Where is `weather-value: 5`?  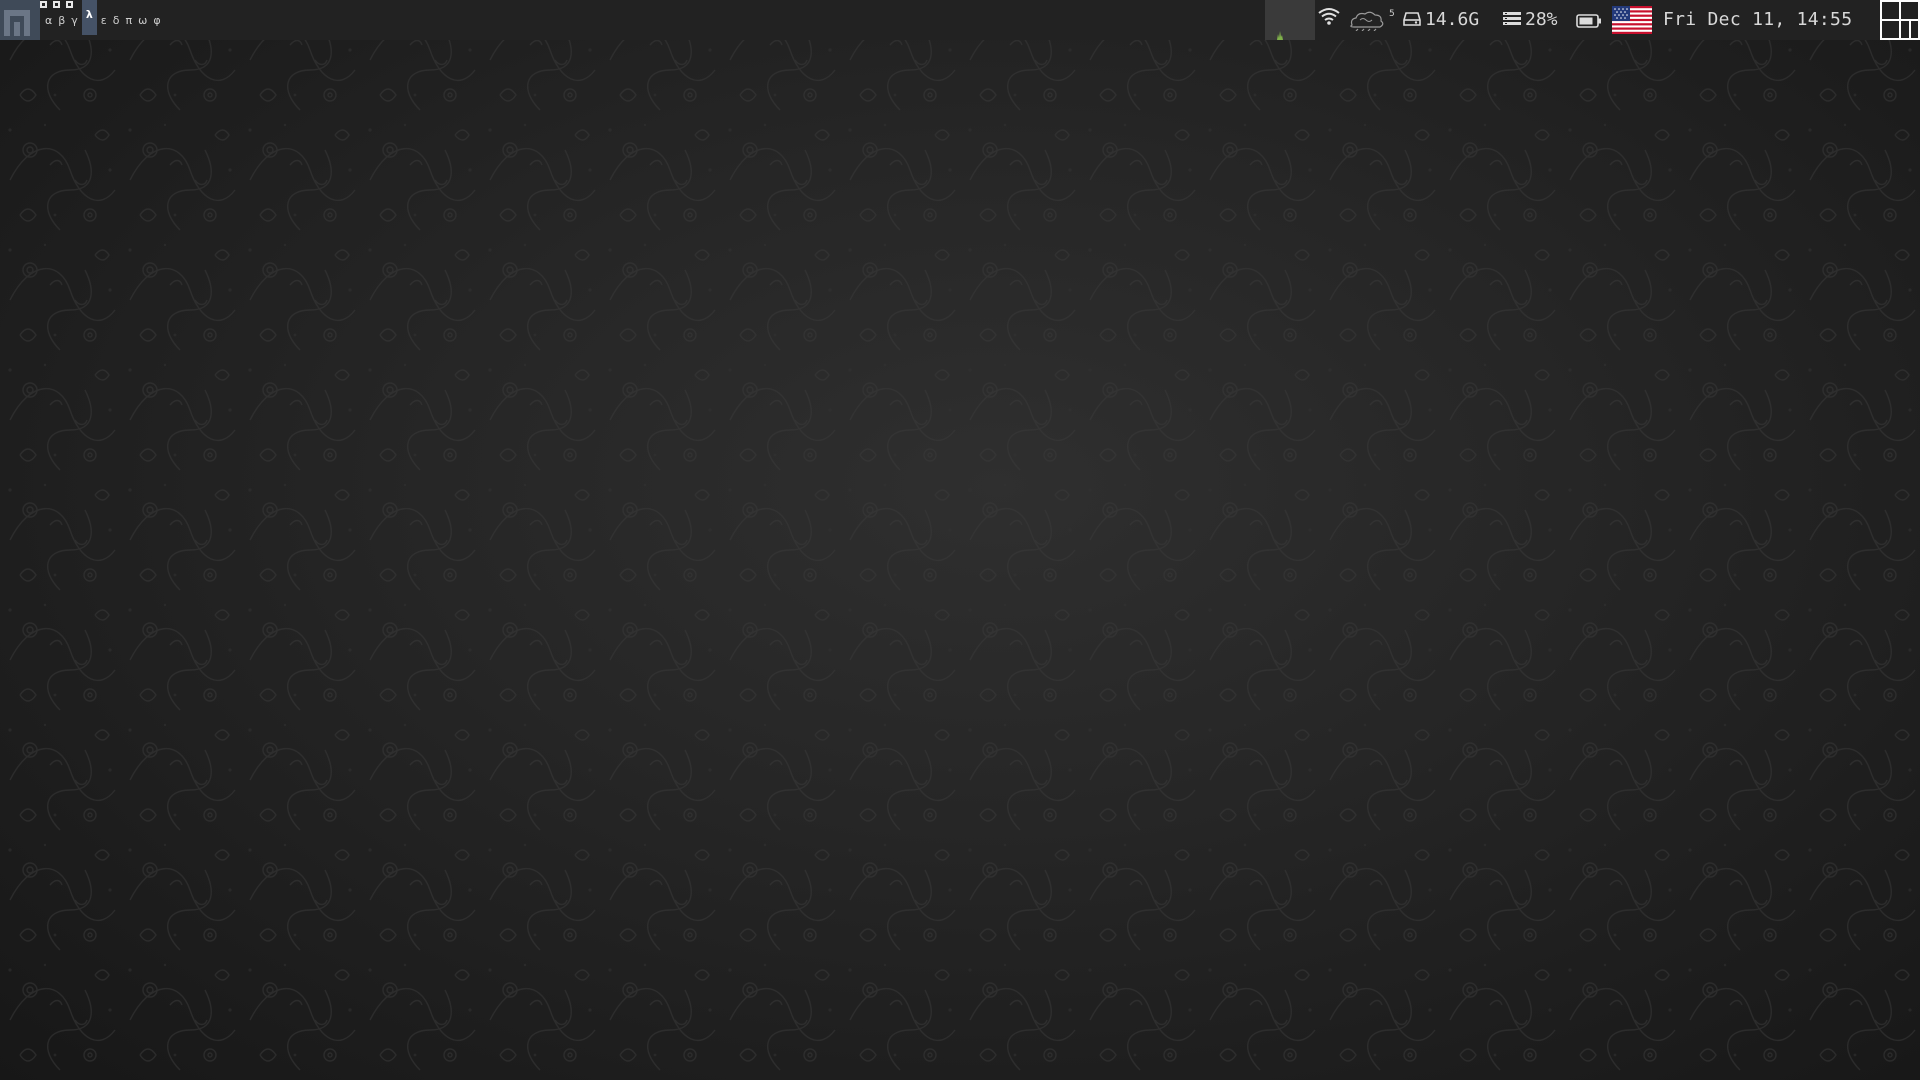 weather-value: 5 is located at coordinates (1392, 14).